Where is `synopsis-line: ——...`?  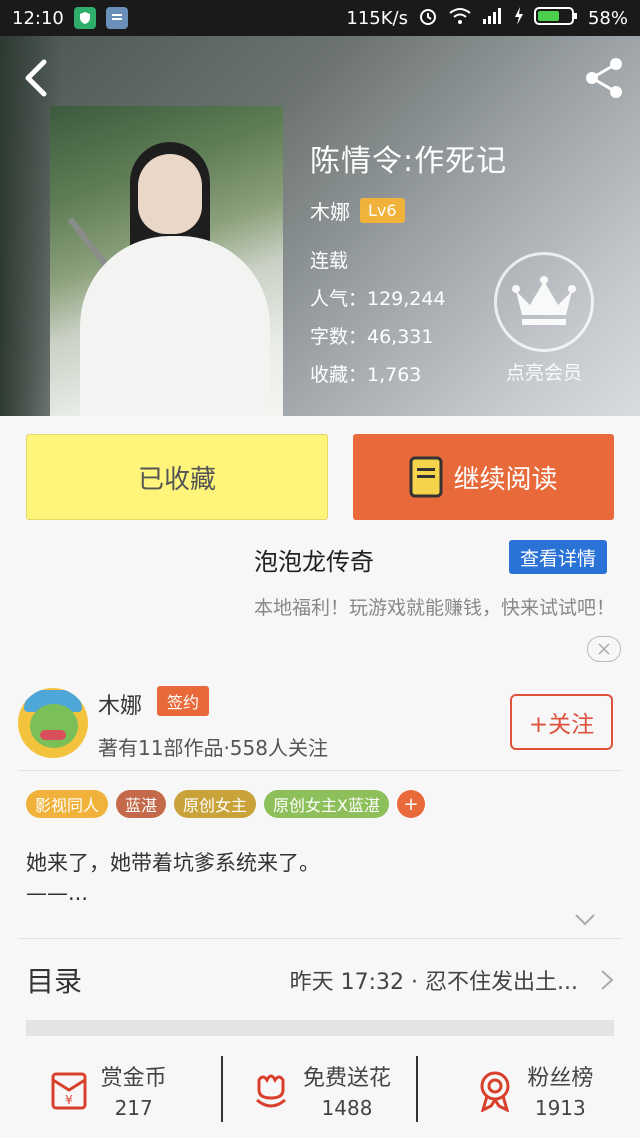
synopsis-line: ——... is located at coordinates (57, 893).